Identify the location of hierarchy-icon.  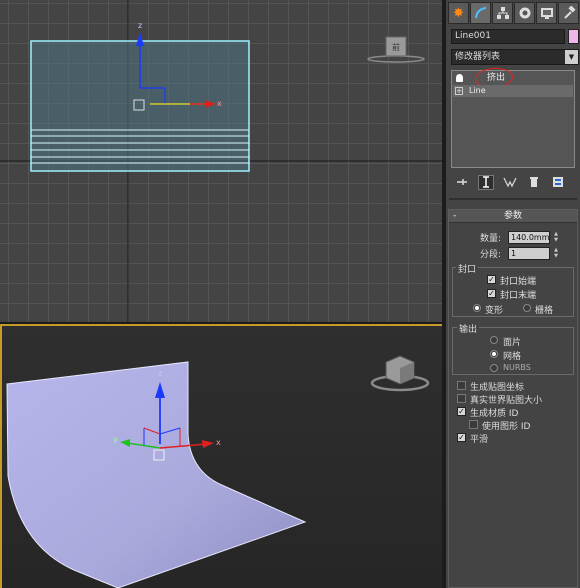
(502, 13).